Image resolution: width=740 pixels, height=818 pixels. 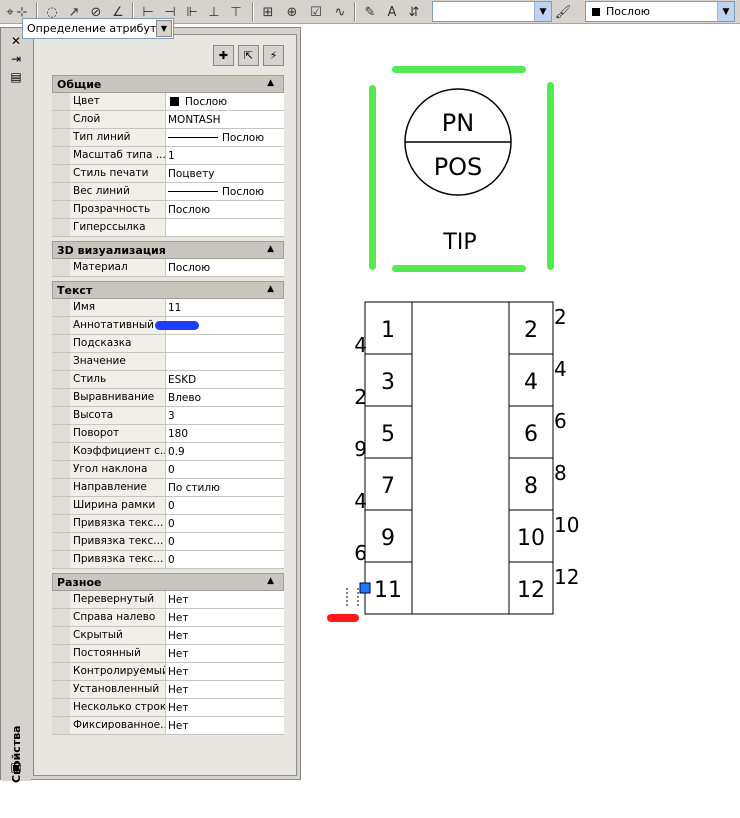 I want to click on attribute-grip, so click(x=365, y=588).